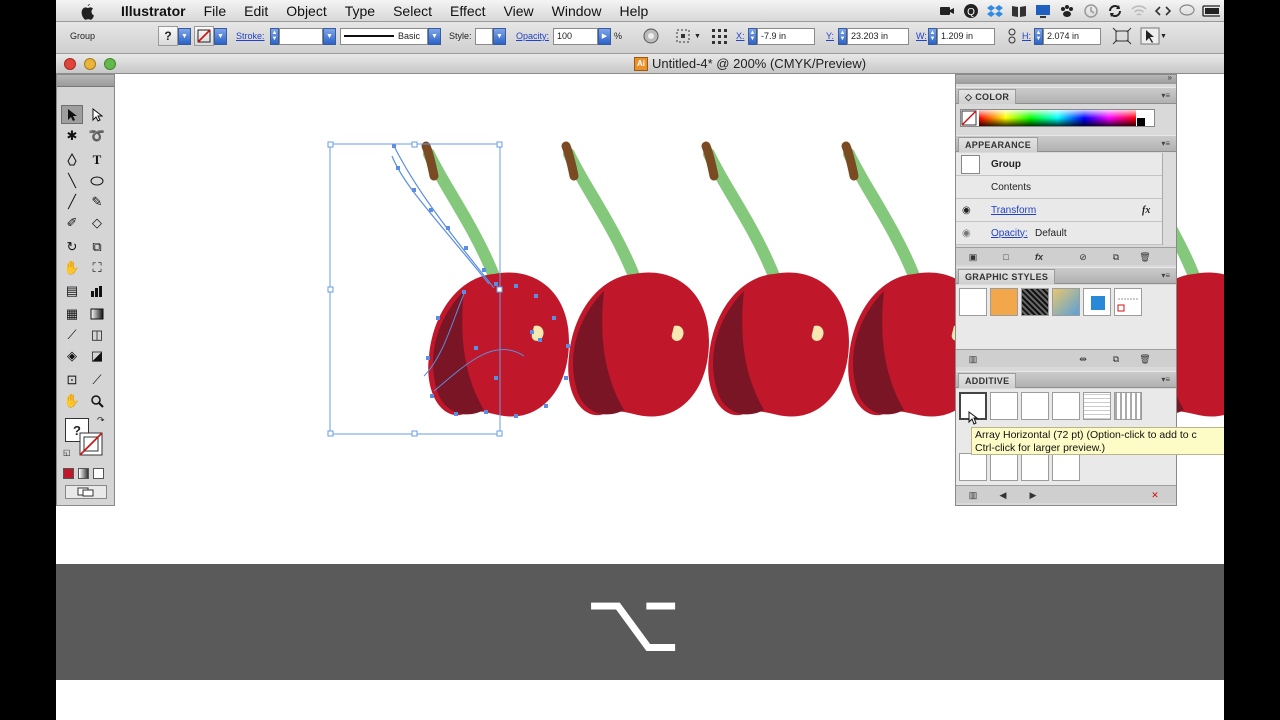  Describe the element at coordinates (651, 36) in the screenshot. I see `recolor-artwork-button` at that location.